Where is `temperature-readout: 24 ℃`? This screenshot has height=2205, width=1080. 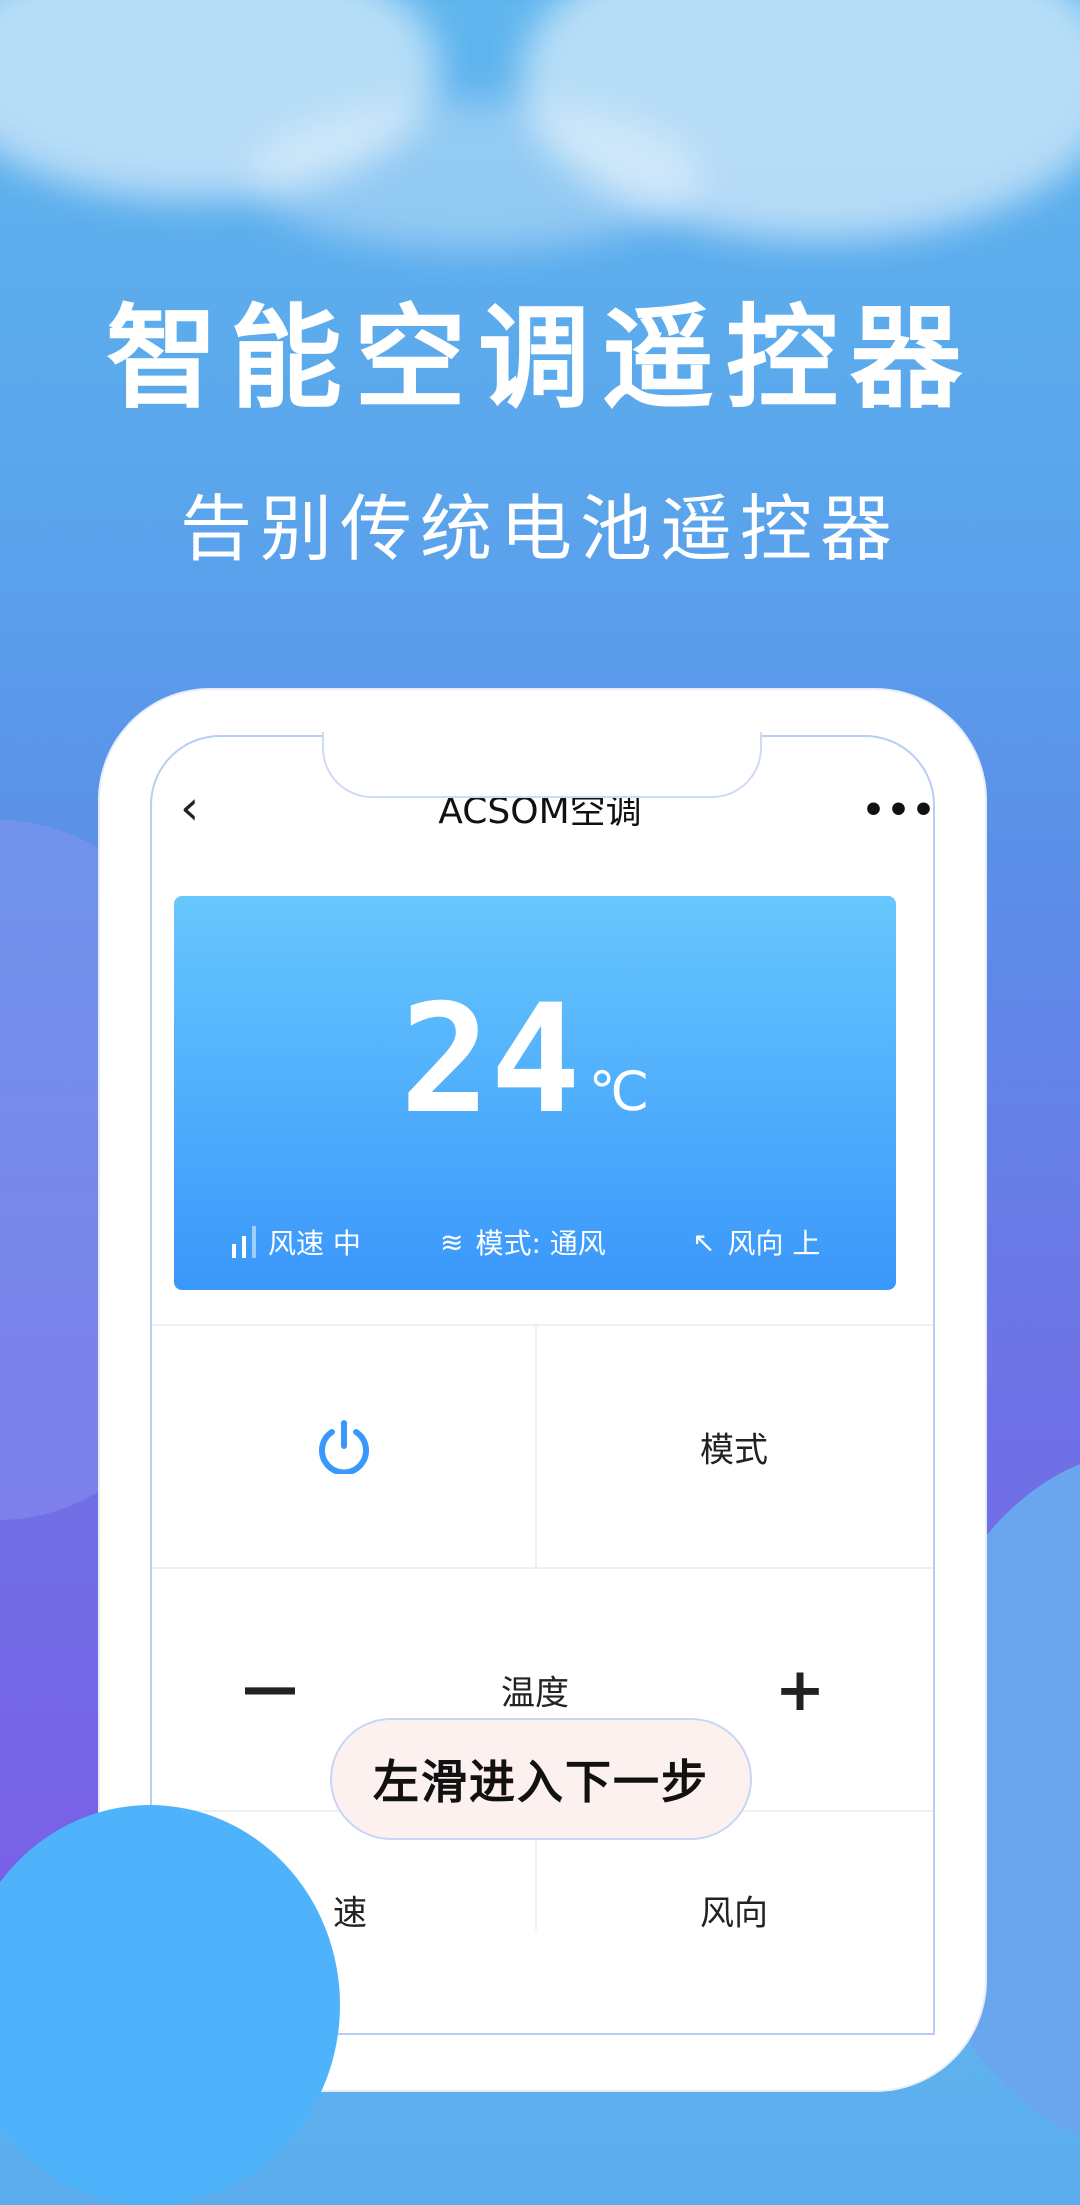 temperature-readout: 24 ℃ is located at coordinates (524, 1060).